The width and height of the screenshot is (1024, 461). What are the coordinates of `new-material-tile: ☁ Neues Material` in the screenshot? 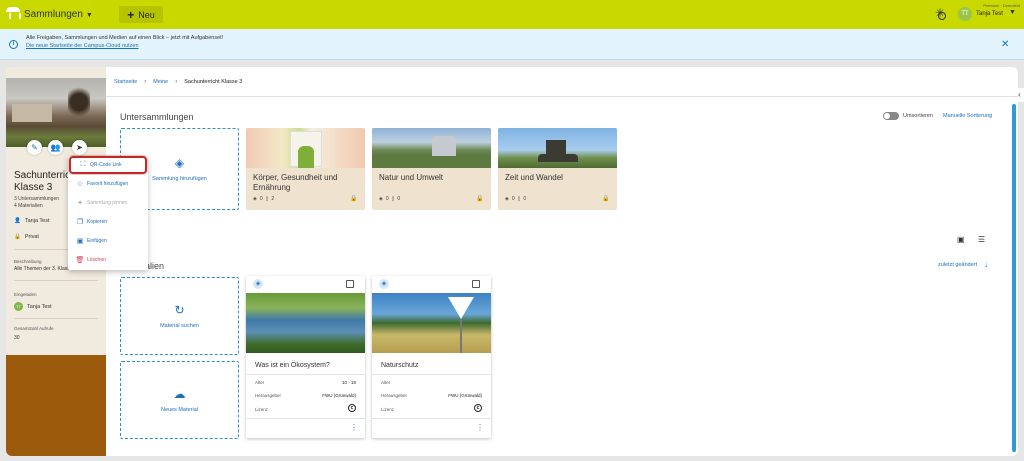 It's located at (179, 400).